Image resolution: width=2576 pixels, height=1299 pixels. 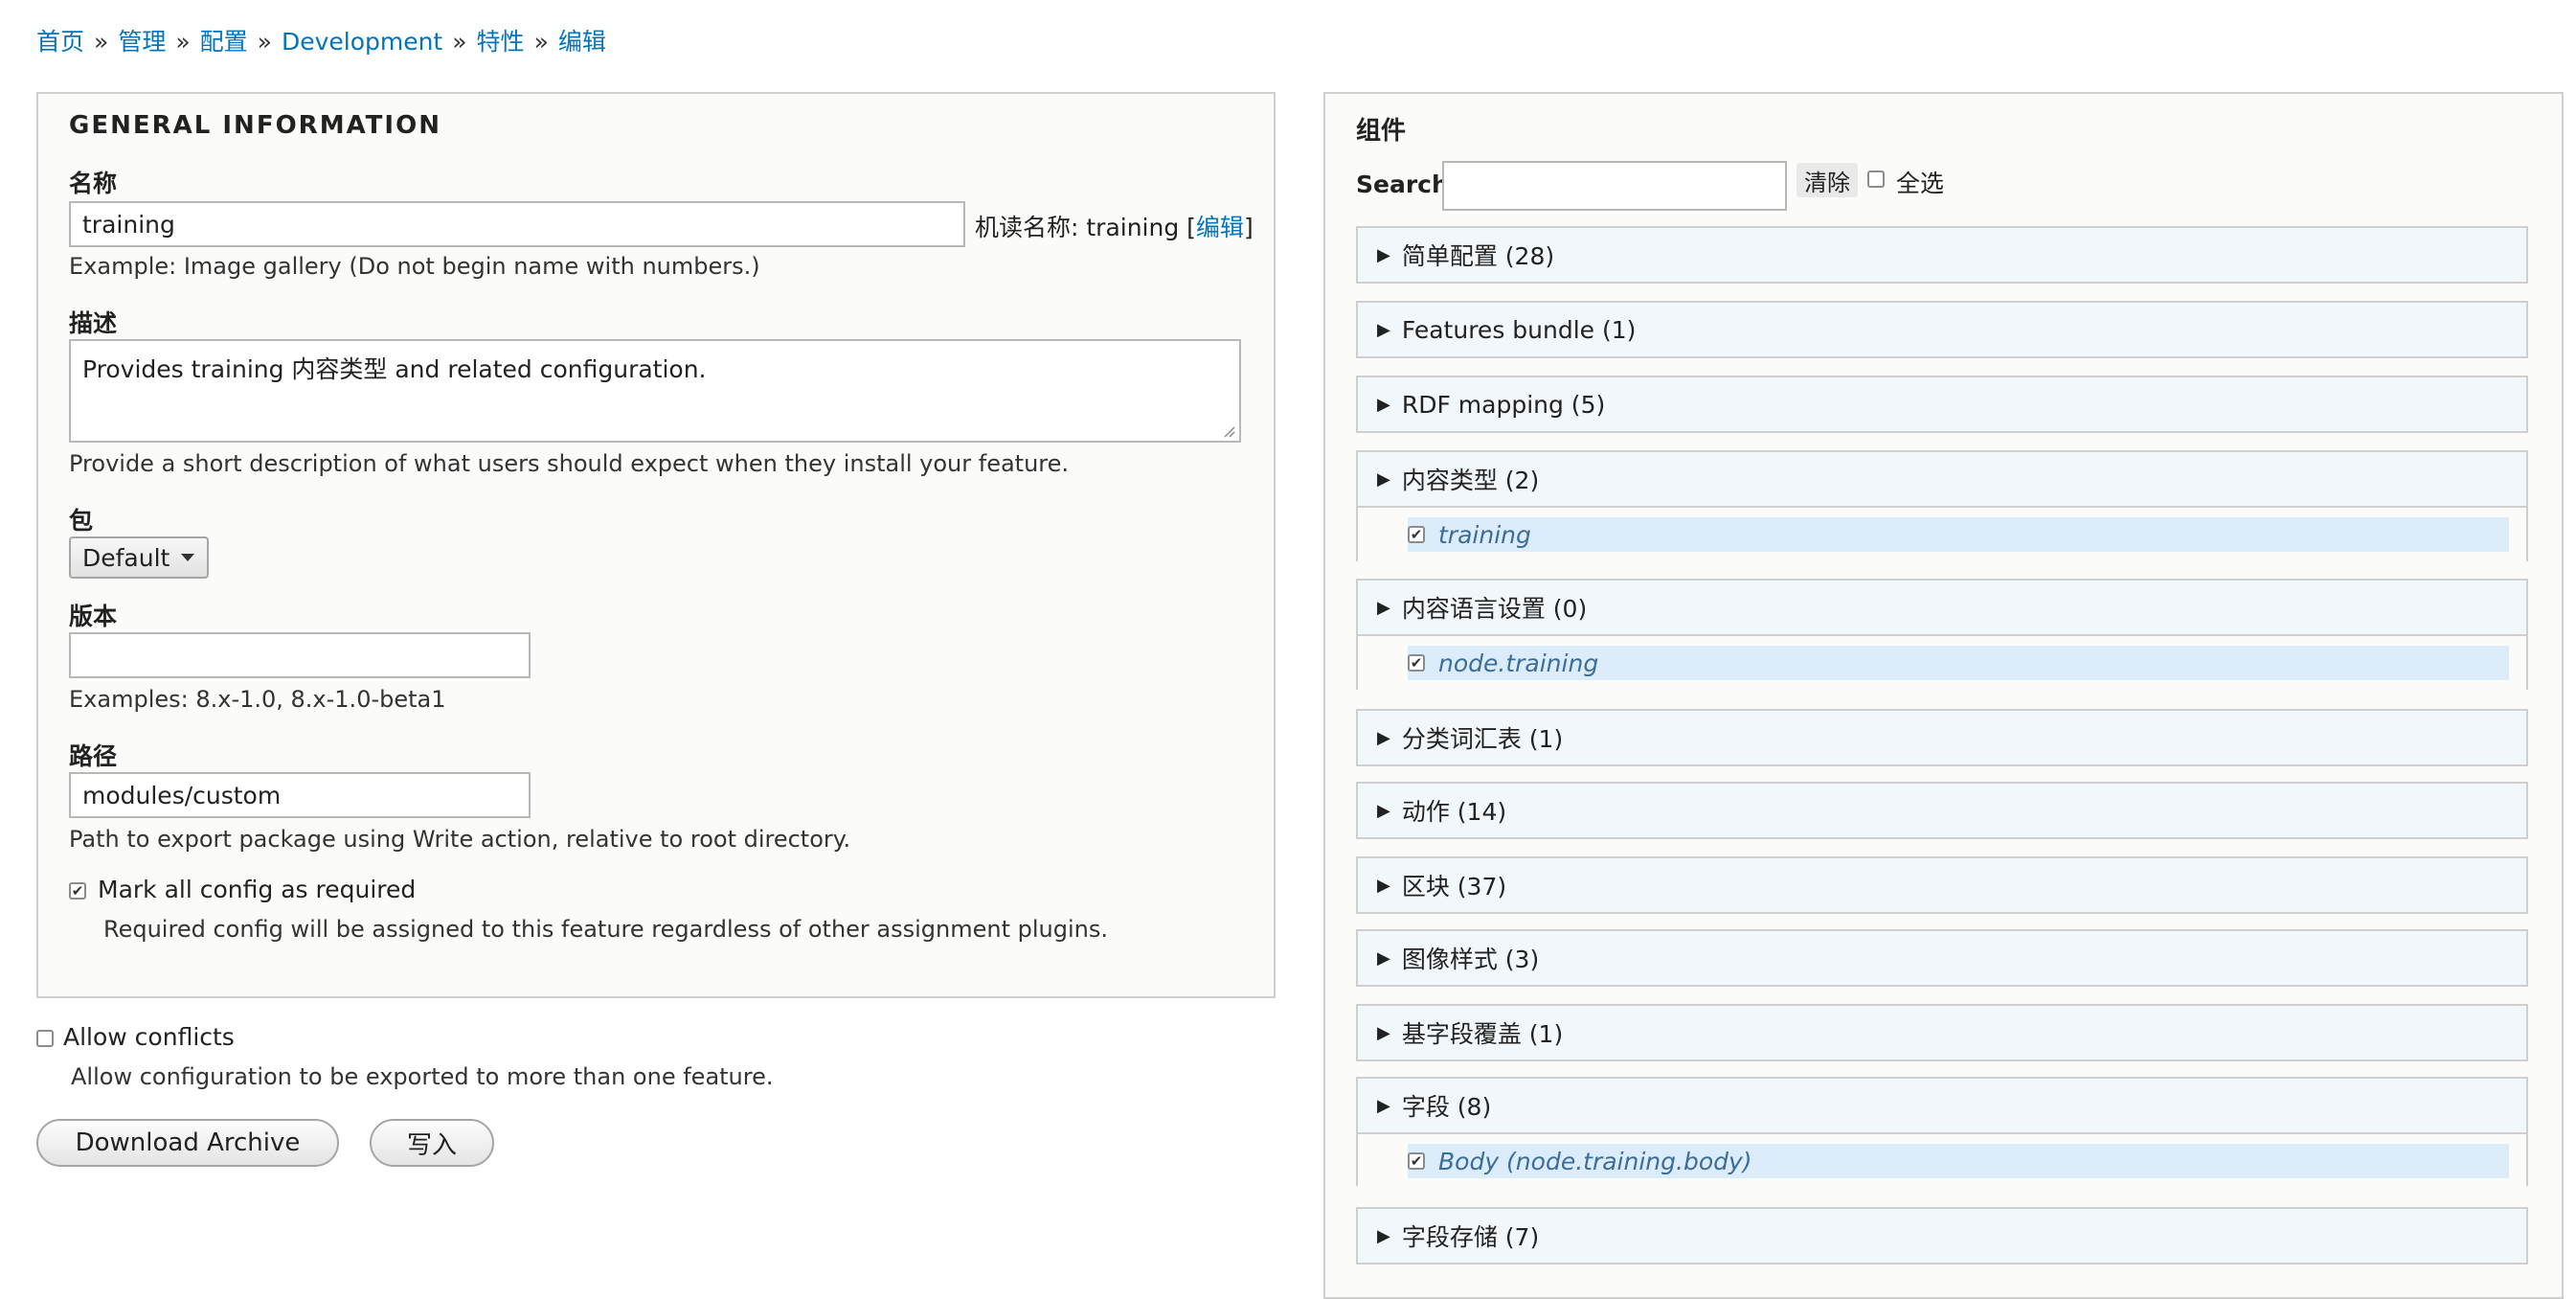 I want to click on breadcrumb-home: 首页, so click(x=60, y=42).